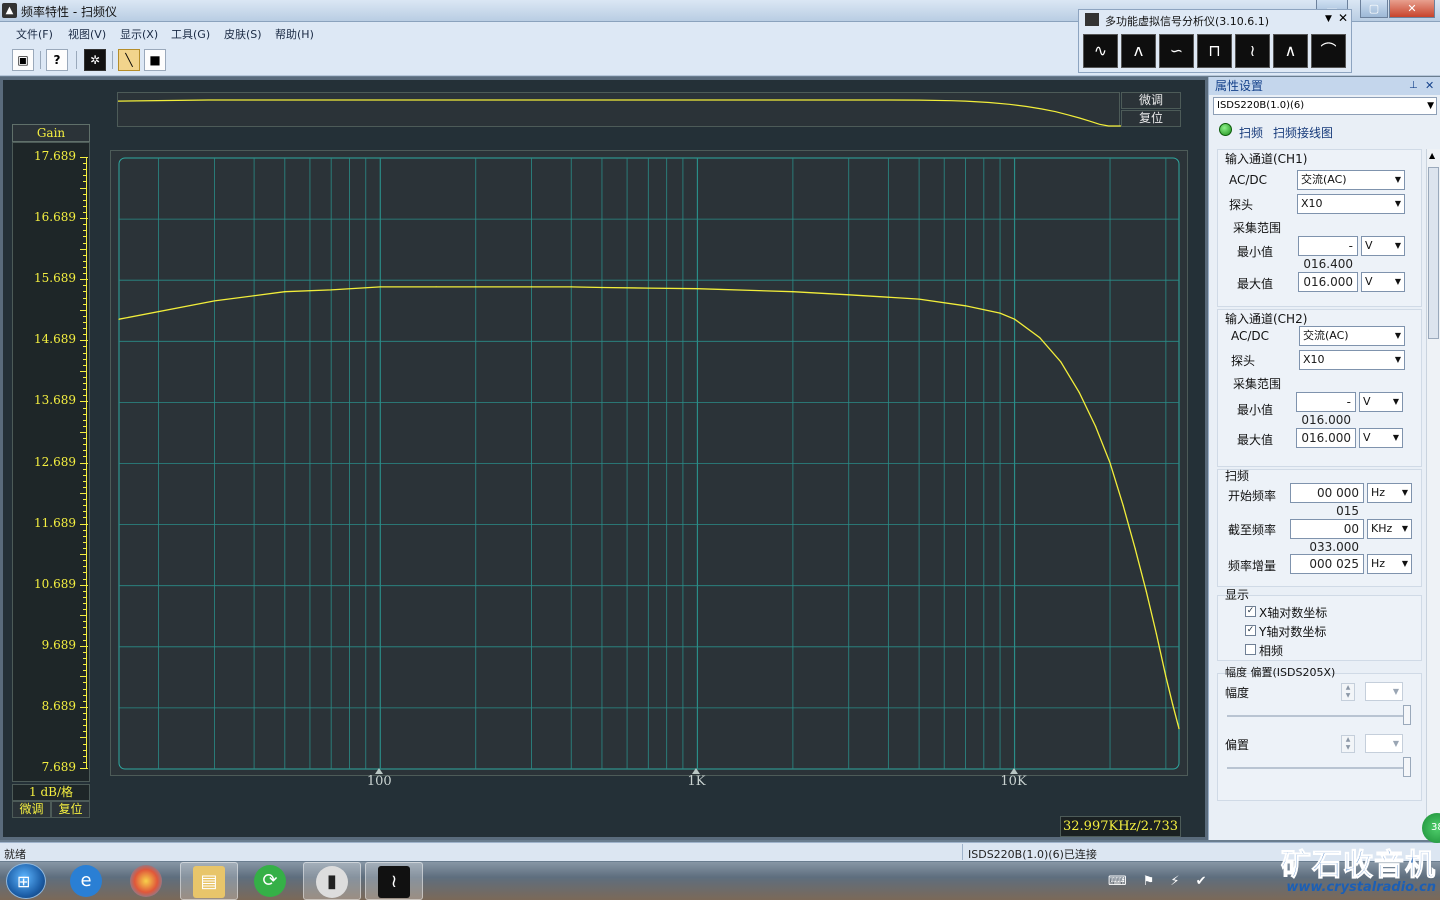  I want to click on taskbar-explorer: ▤, so click(209, 881).